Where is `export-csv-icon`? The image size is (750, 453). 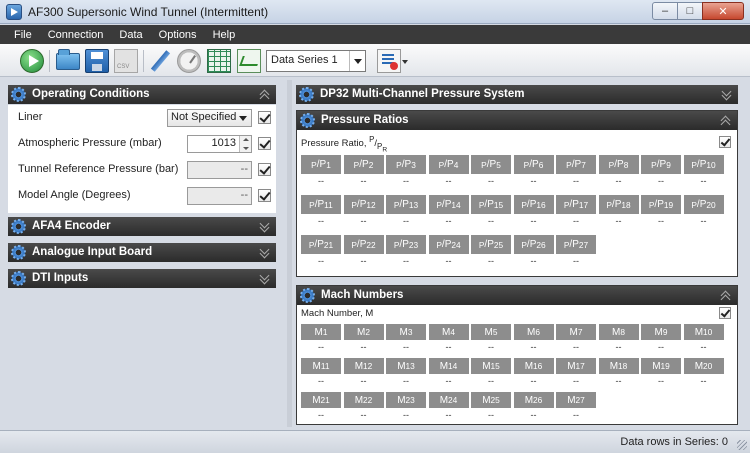 export-csv-icon is located at coordinates (126, 61).